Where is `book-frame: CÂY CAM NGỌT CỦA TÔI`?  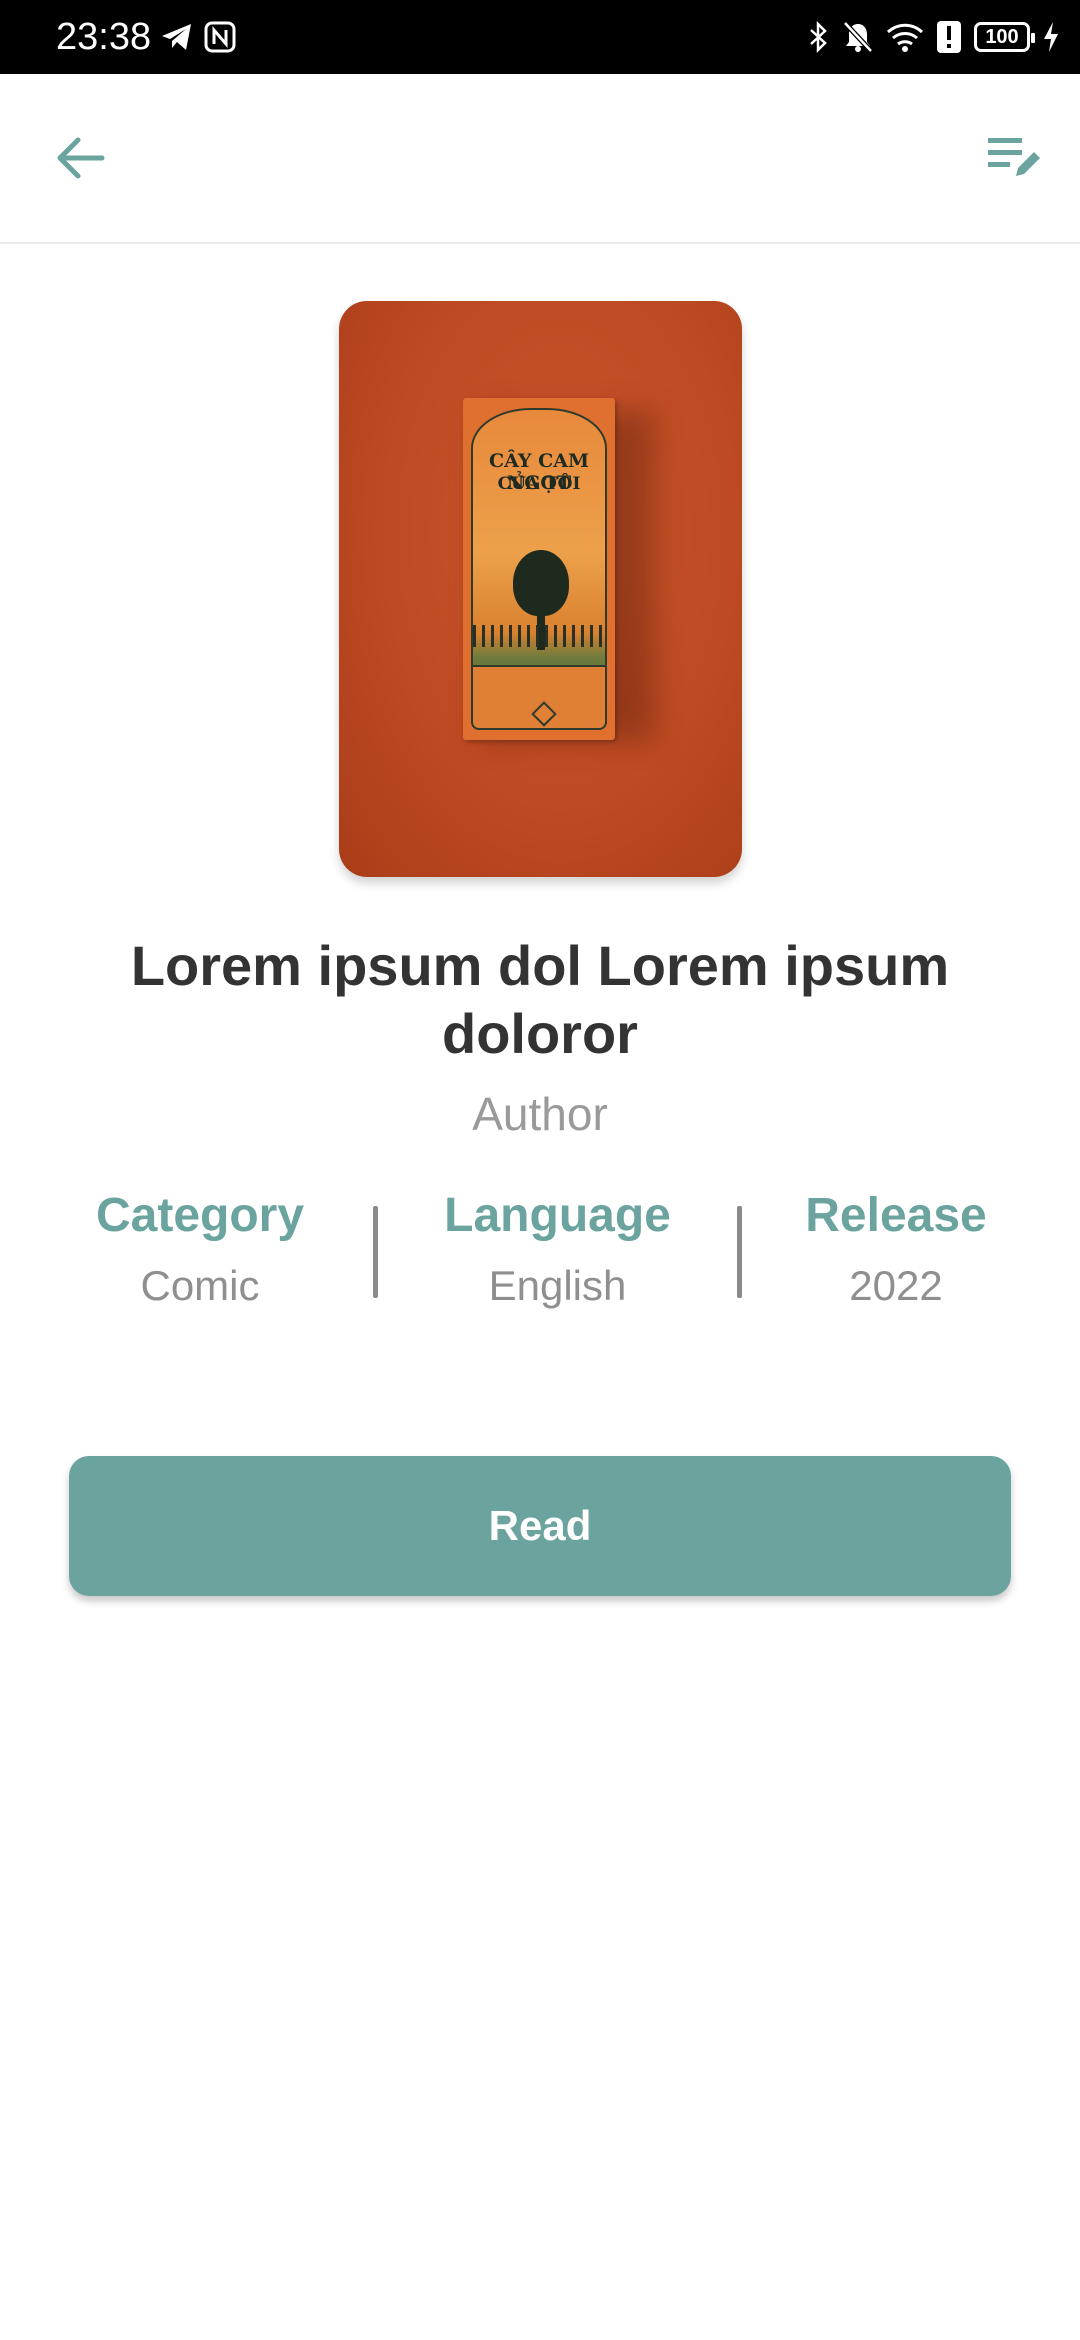
book-frame: CÂY CAM NGỌT CỦA TÔI is located at coordinates (539, 569).